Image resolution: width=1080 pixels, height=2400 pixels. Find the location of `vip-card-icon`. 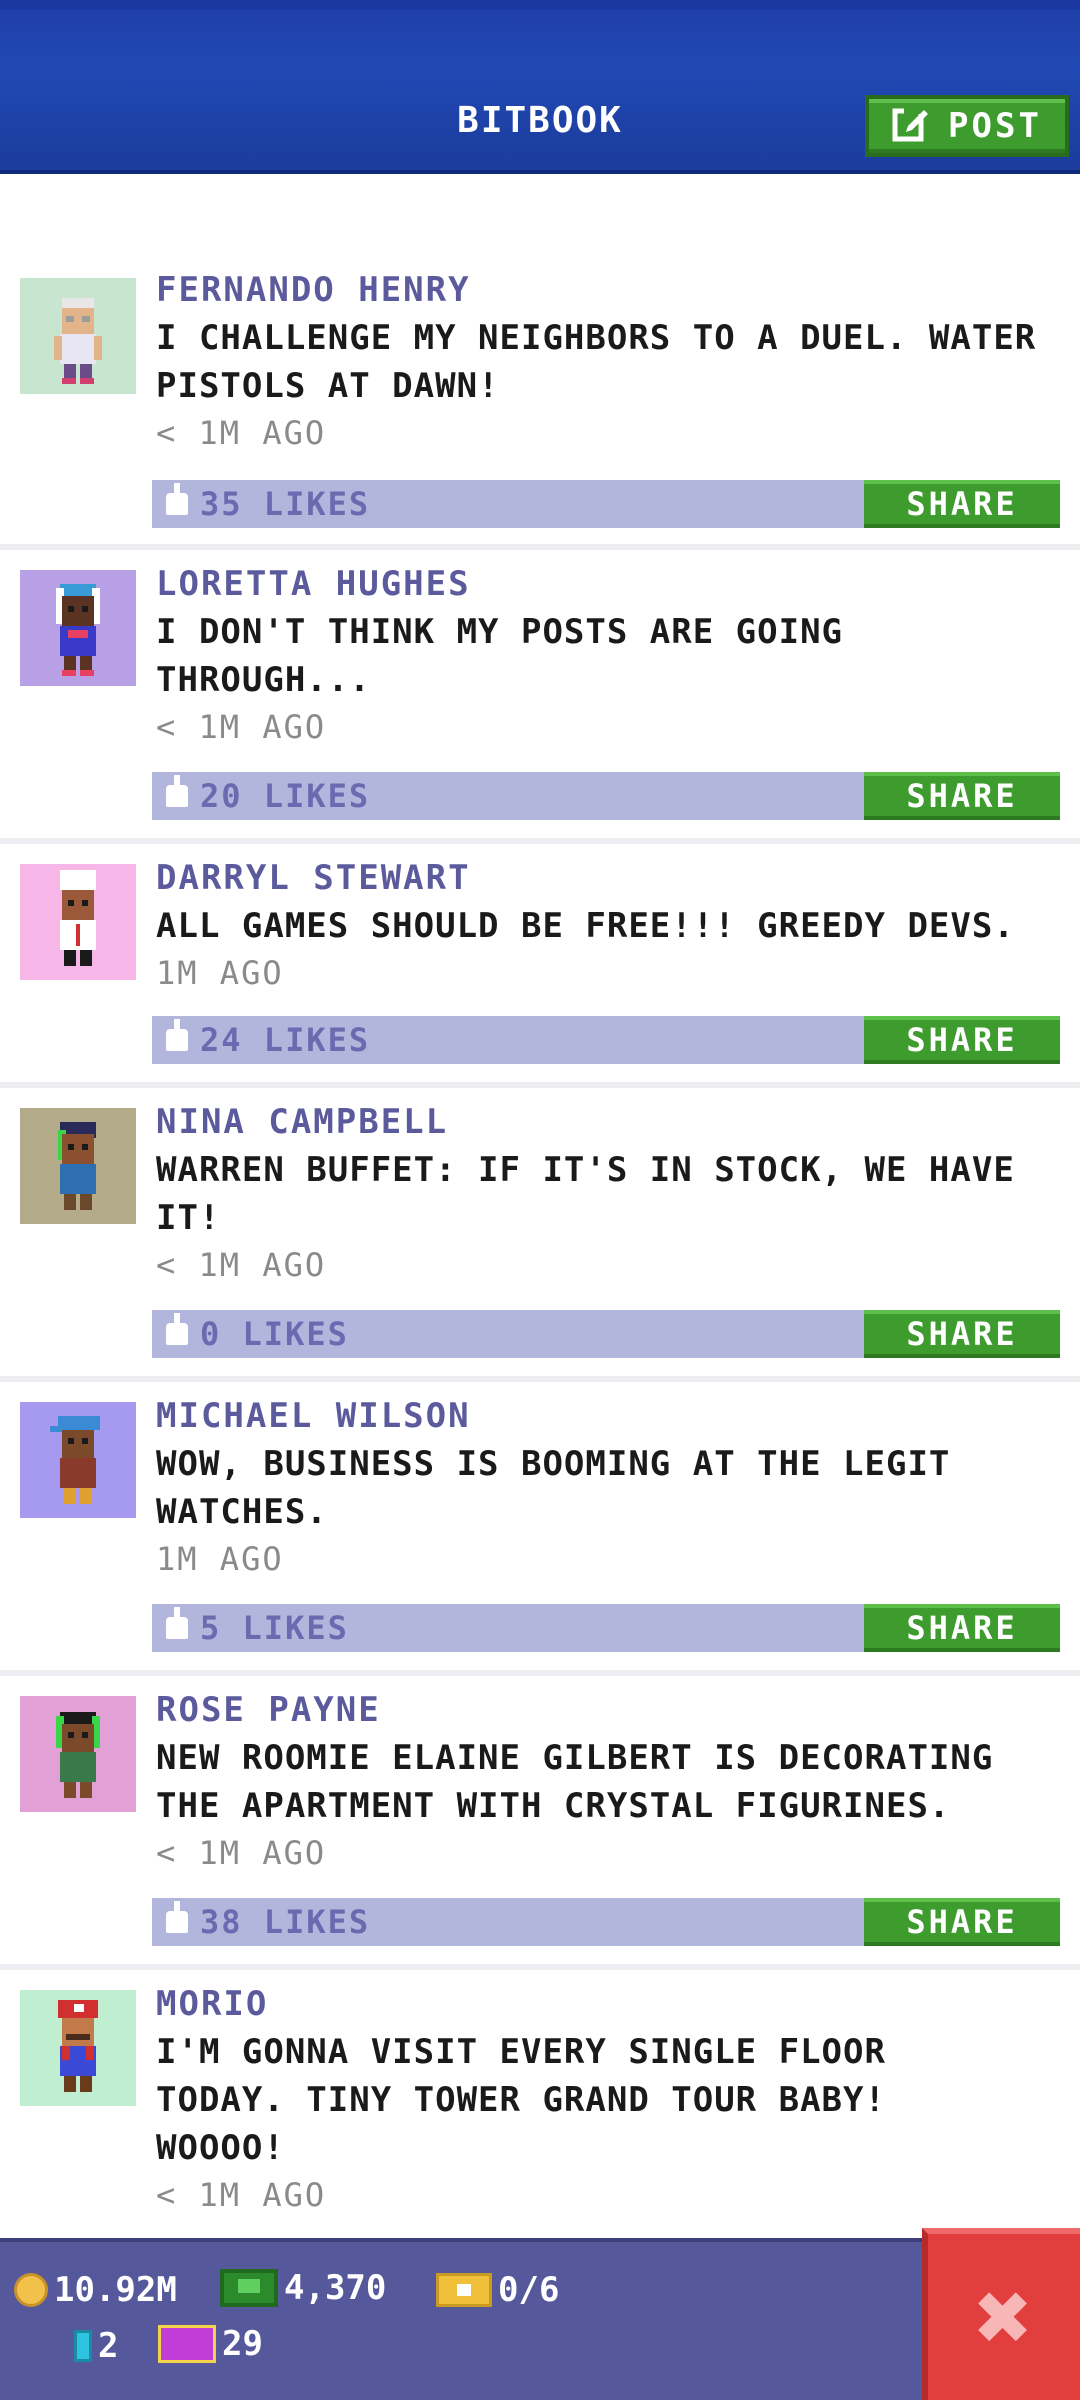

vip-card-icon is located at coordinates (187, 2344).